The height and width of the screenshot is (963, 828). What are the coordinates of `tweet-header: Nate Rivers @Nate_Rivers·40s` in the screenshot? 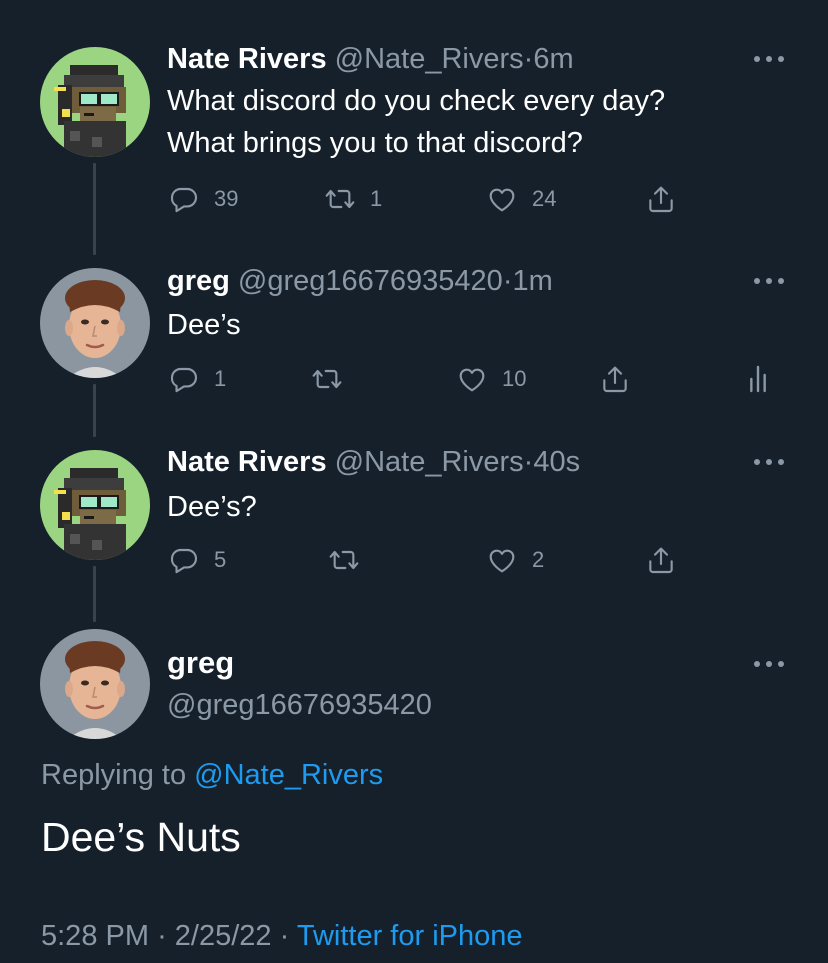 It's located at (373, 462).